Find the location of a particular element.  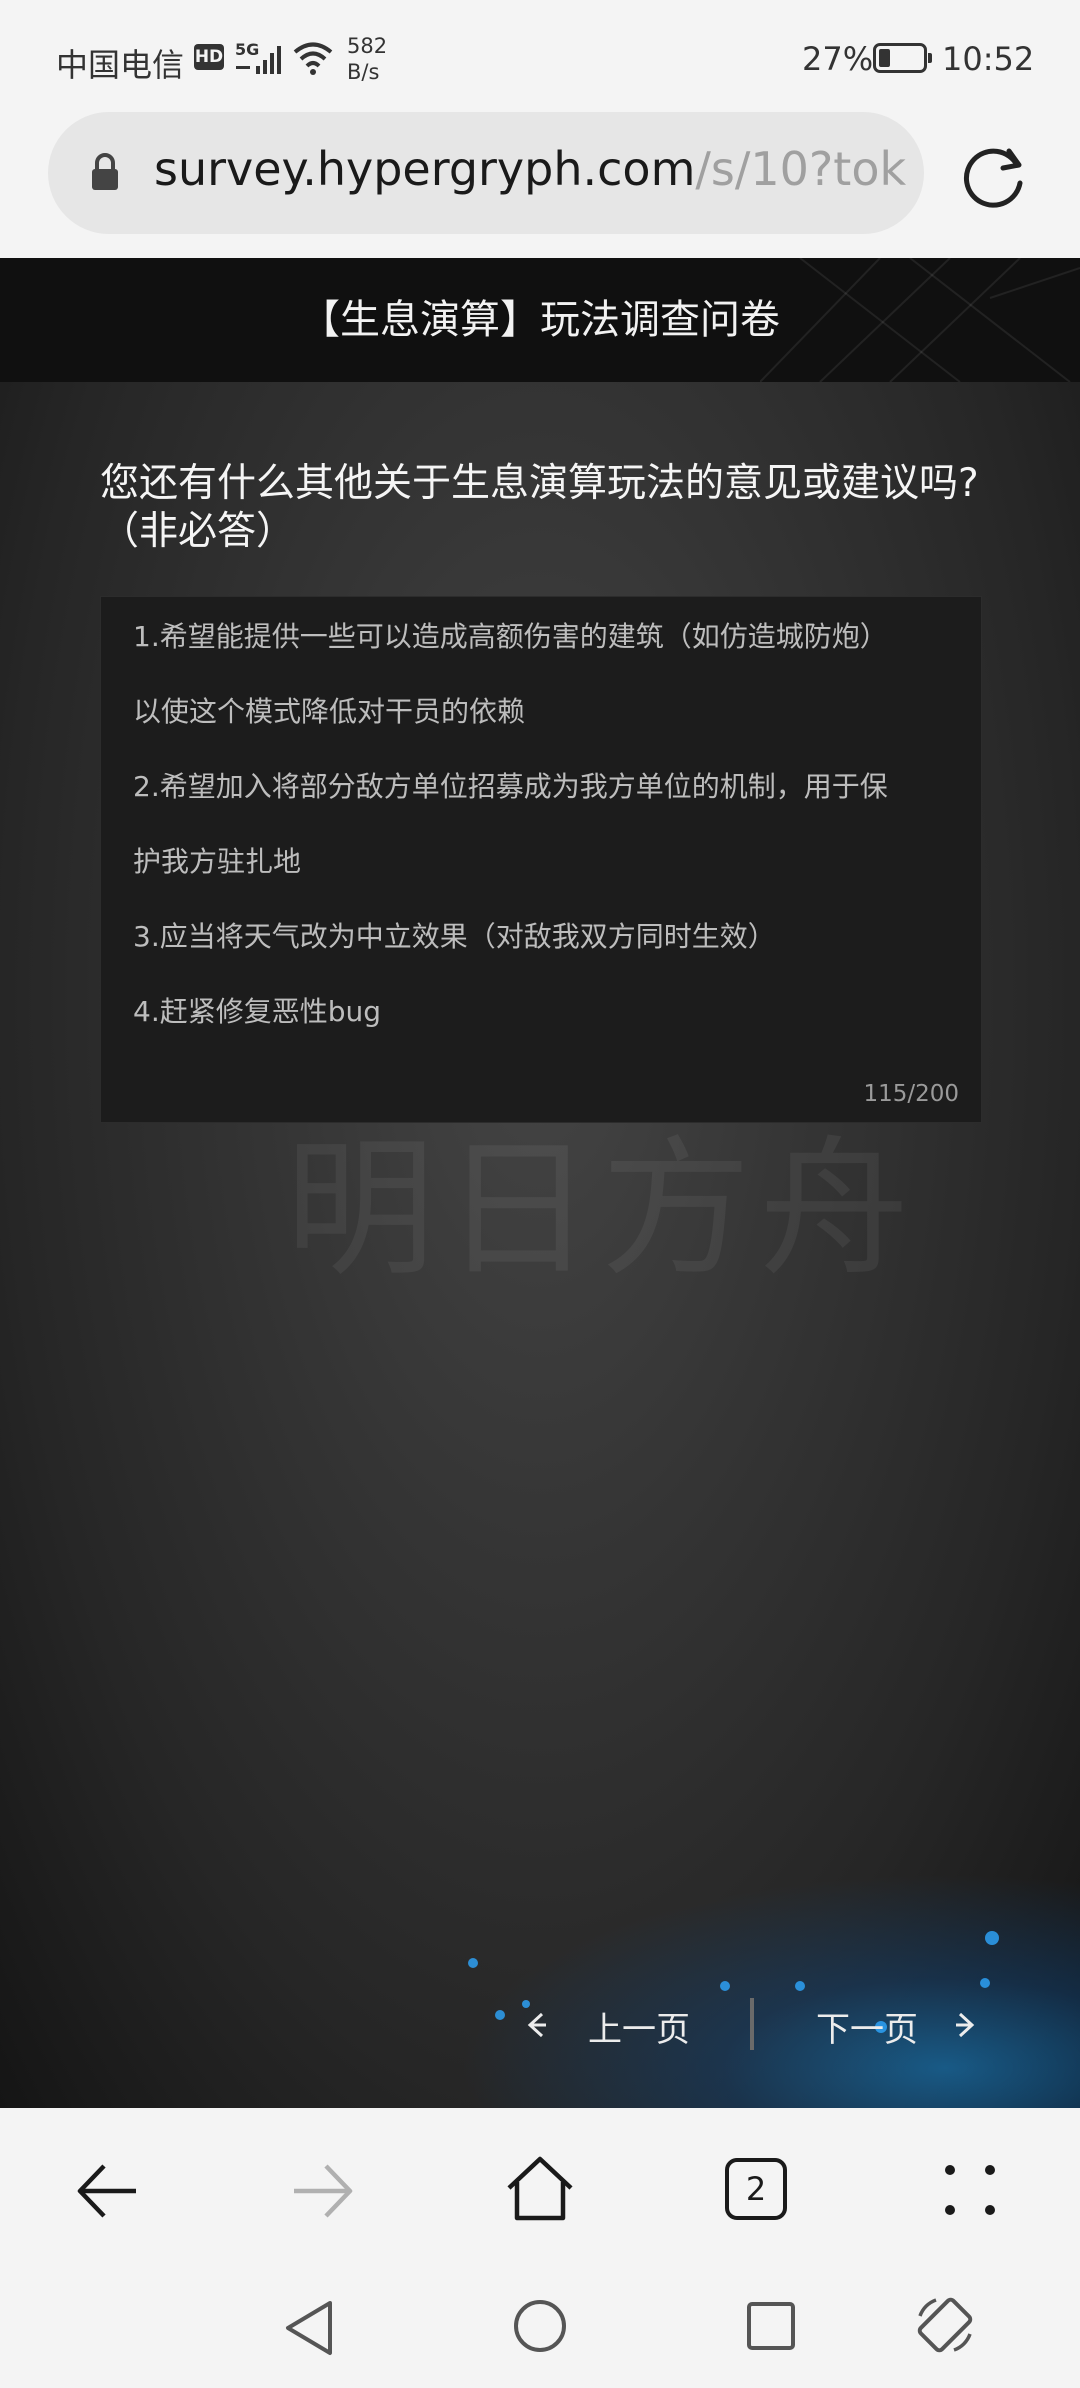

clock: 10:52 is located at coordinates (988, 59).